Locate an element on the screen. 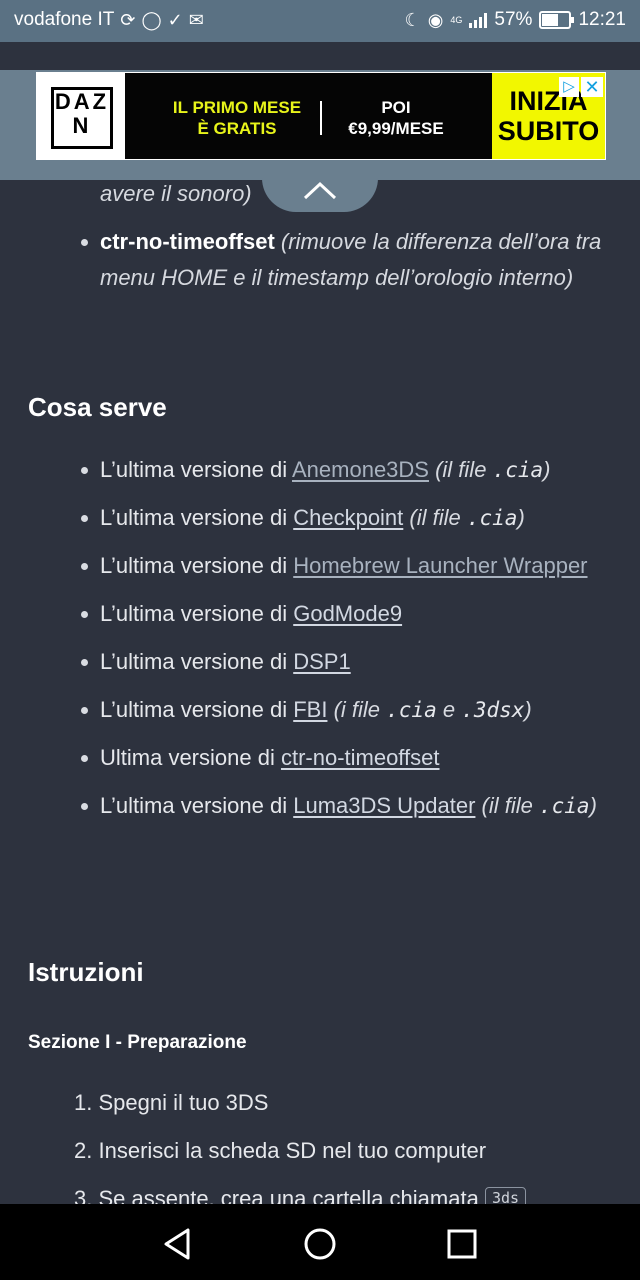  requirement-link: FBI is located at coordinates (310, 709).